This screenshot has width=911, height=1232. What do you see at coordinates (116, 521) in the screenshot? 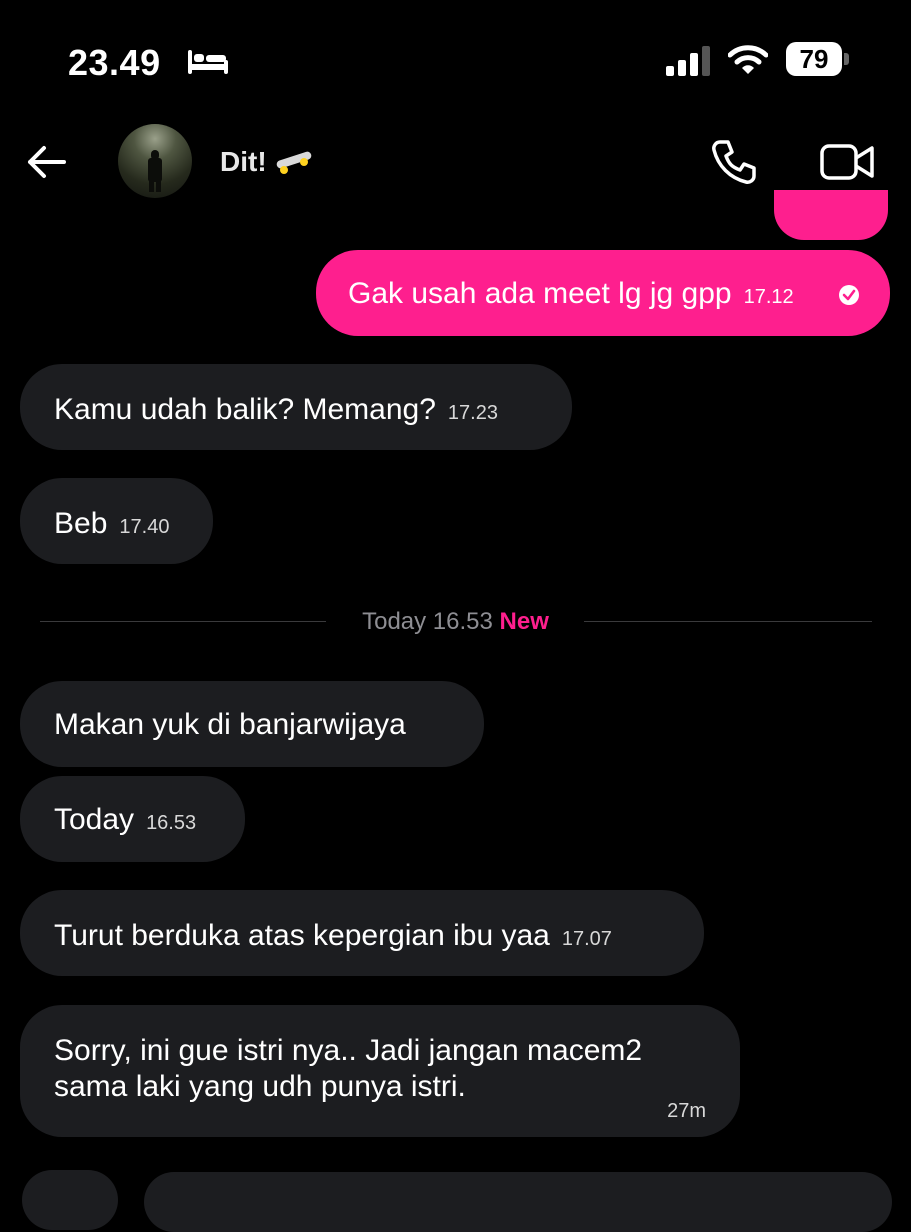
I see `message-incoming: Beb 17.40` at bounding box center [116, 521].